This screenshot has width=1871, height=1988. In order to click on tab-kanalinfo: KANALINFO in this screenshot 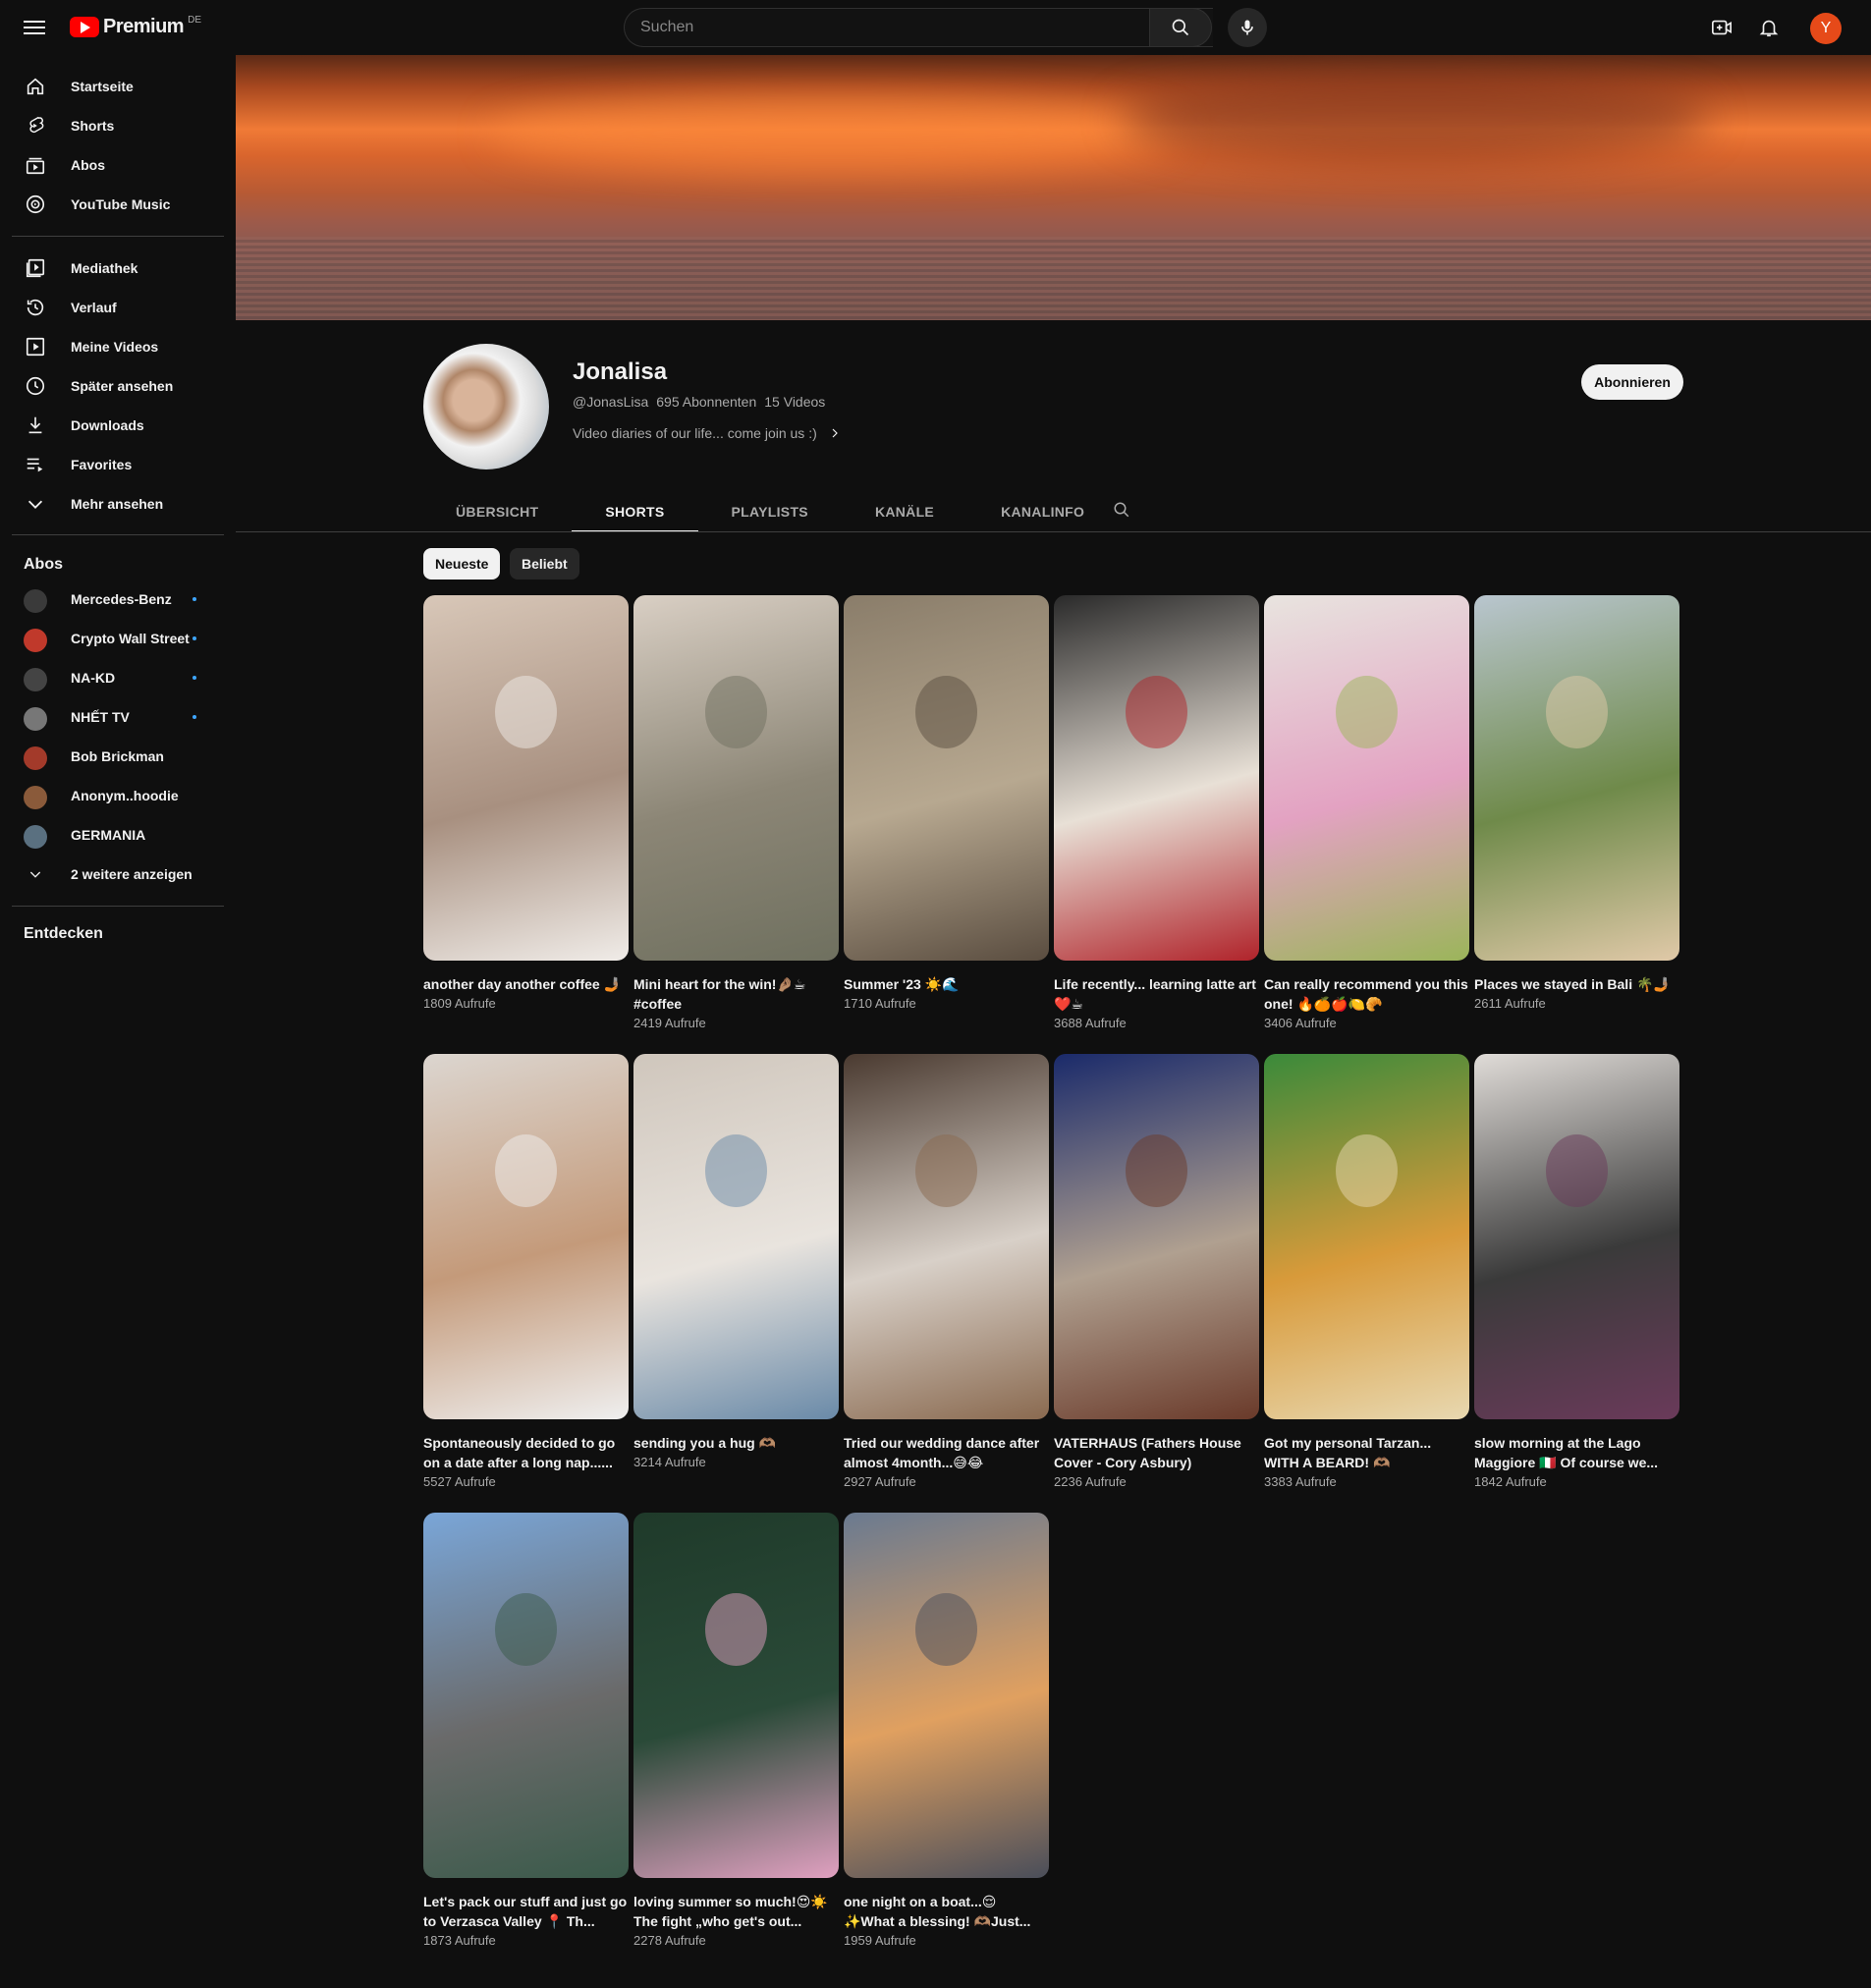, I will do `click(1042, 511)`.